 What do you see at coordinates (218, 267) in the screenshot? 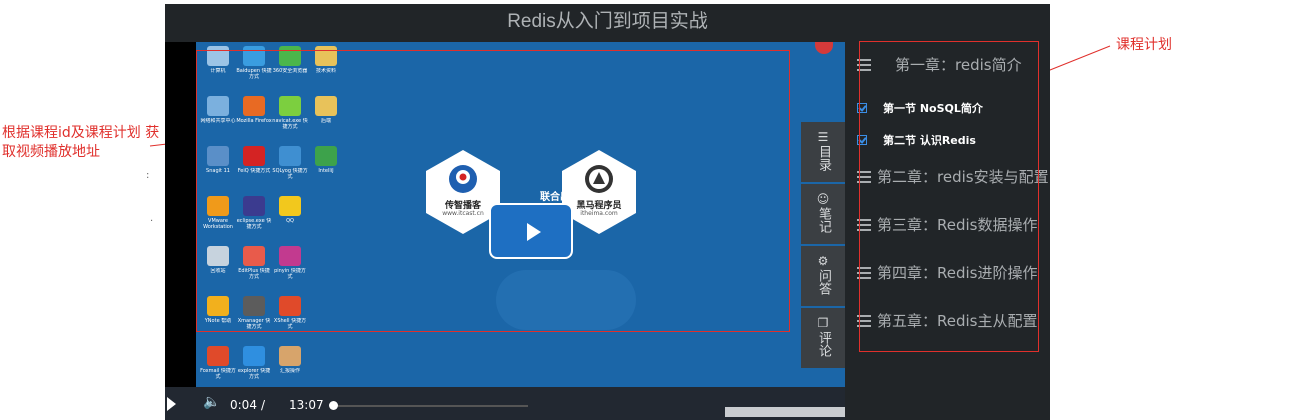
I see `desktop-icon: 回收站` at bounding box center [218, 267].